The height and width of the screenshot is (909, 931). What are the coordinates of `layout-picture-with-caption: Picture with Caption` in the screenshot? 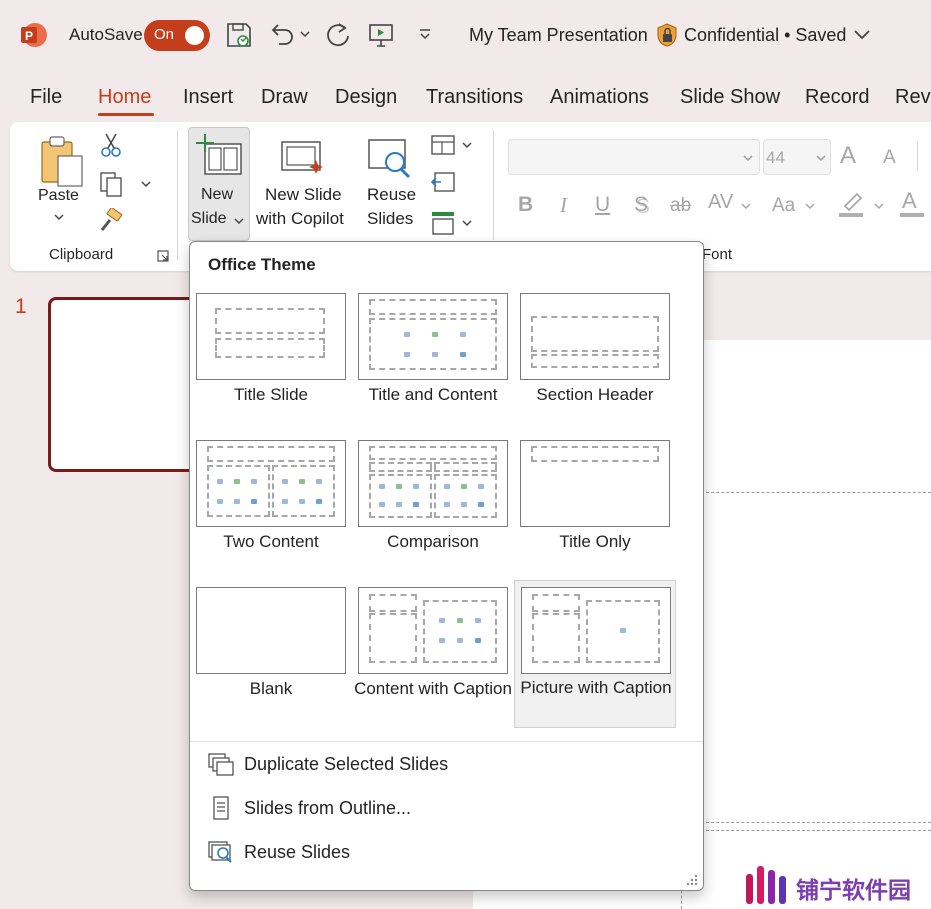 It's located at (595, 654).